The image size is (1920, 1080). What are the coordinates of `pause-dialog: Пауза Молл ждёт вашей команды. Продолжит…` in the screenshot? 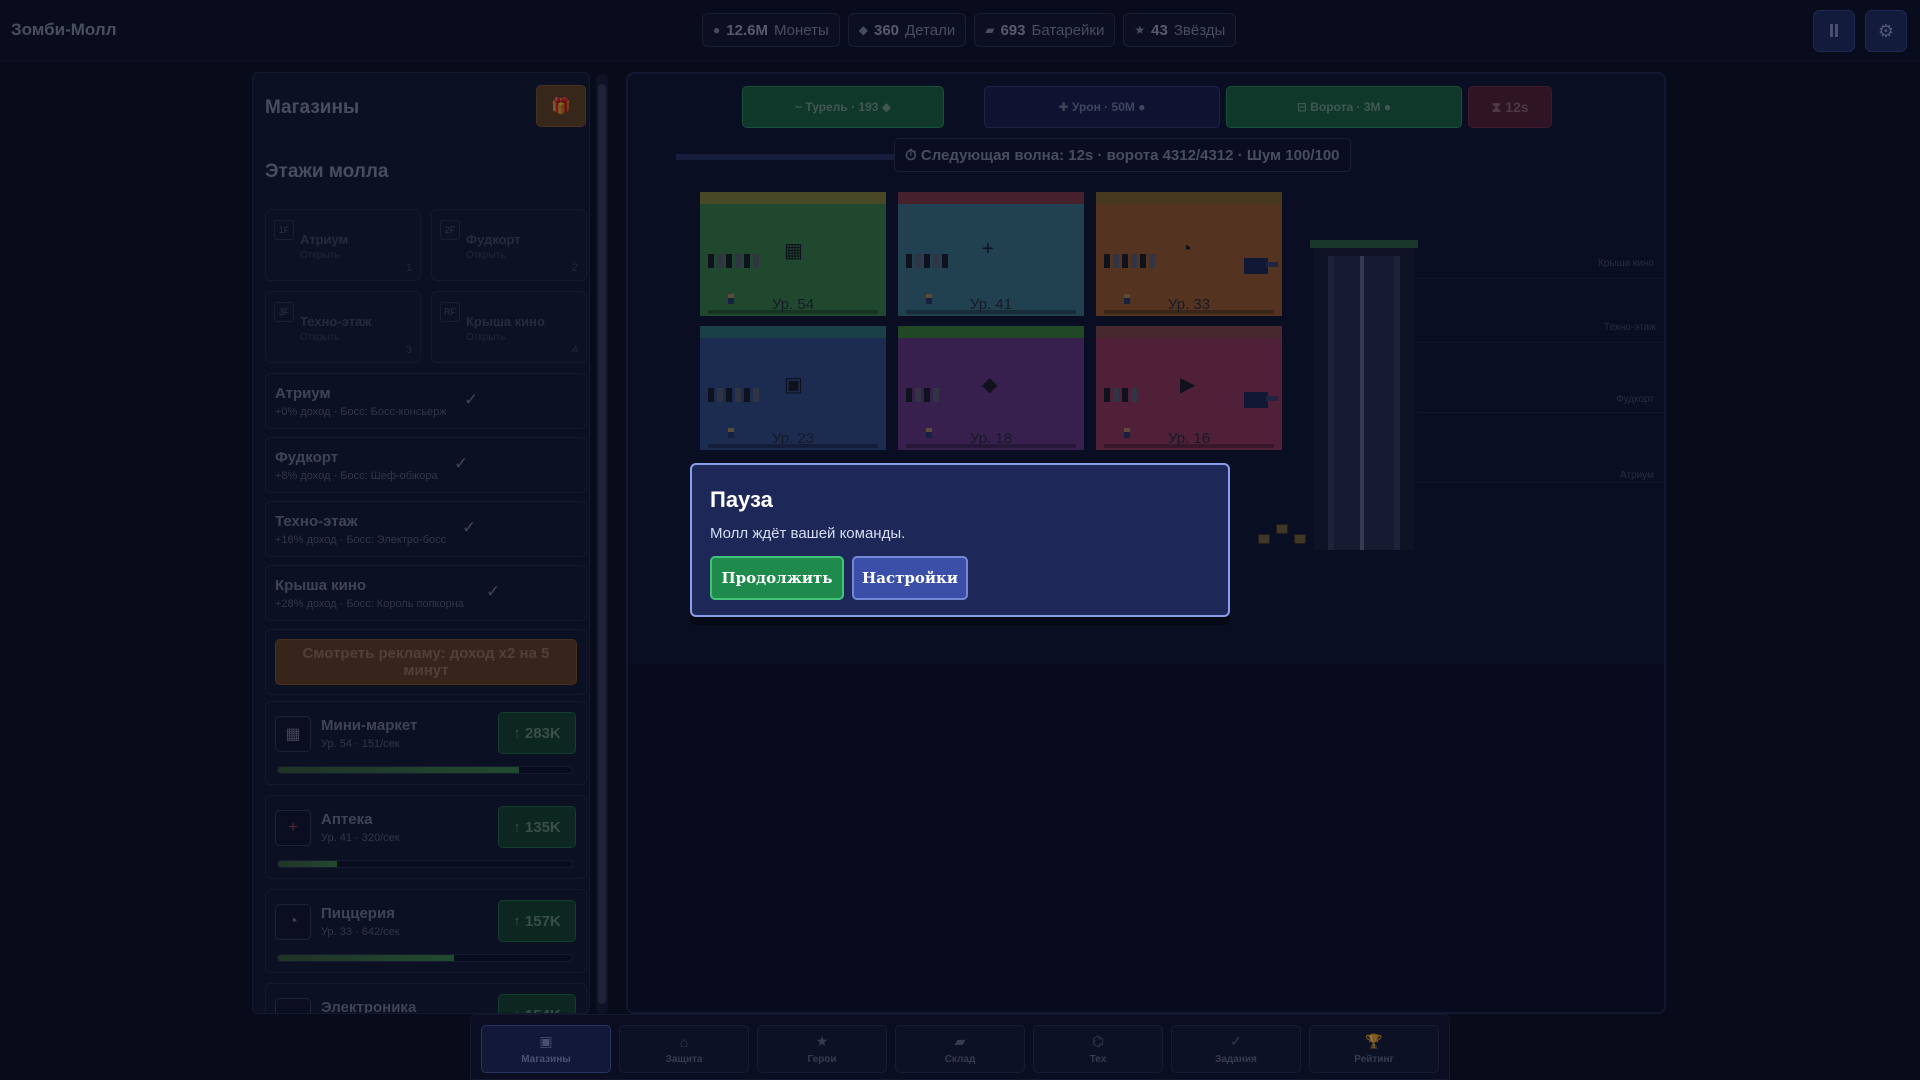 It's located at (960, 540).